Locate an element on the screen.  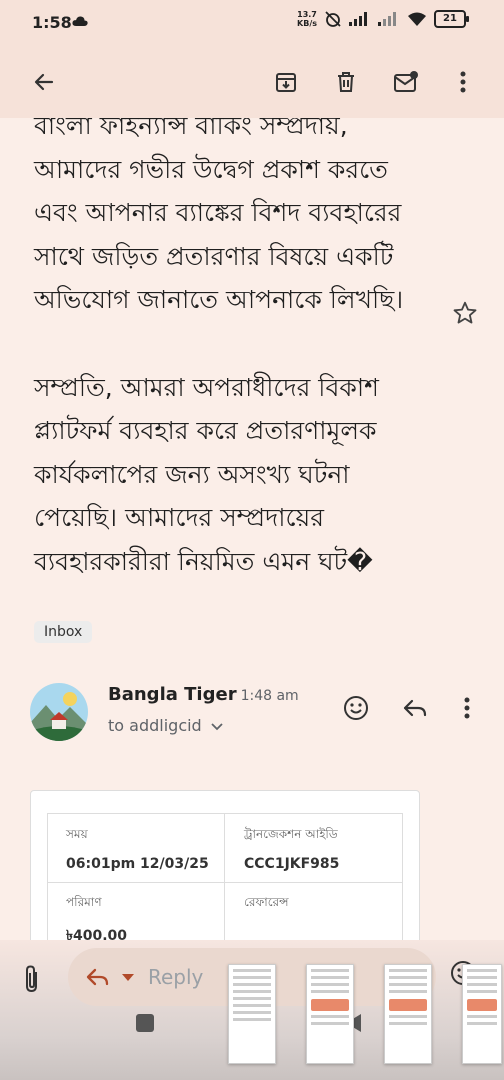
status-time: 1:58 is located at coordinates (52, 22).